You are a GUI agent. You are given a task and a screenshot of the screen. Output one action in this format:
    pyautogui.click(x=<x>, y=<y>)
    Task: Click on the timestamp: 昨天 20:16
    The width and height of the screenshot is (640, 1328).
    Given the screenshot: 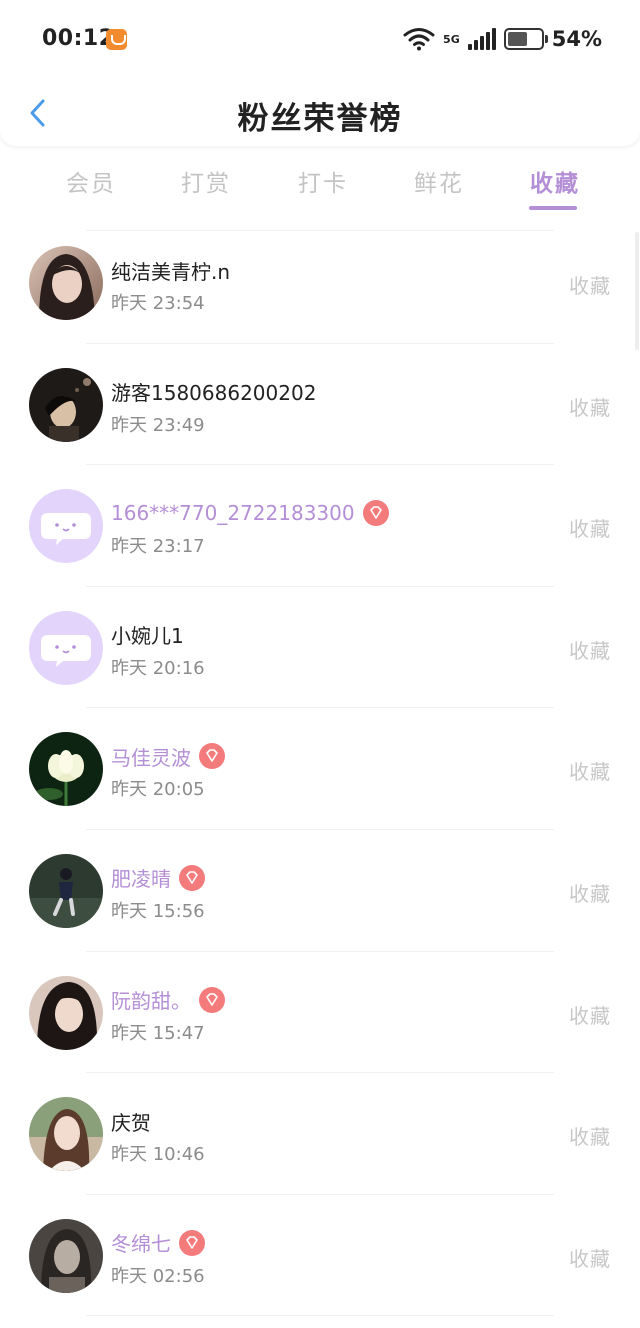 What is the action you would take?
    pyautogui.click(x=158, y=668)
    